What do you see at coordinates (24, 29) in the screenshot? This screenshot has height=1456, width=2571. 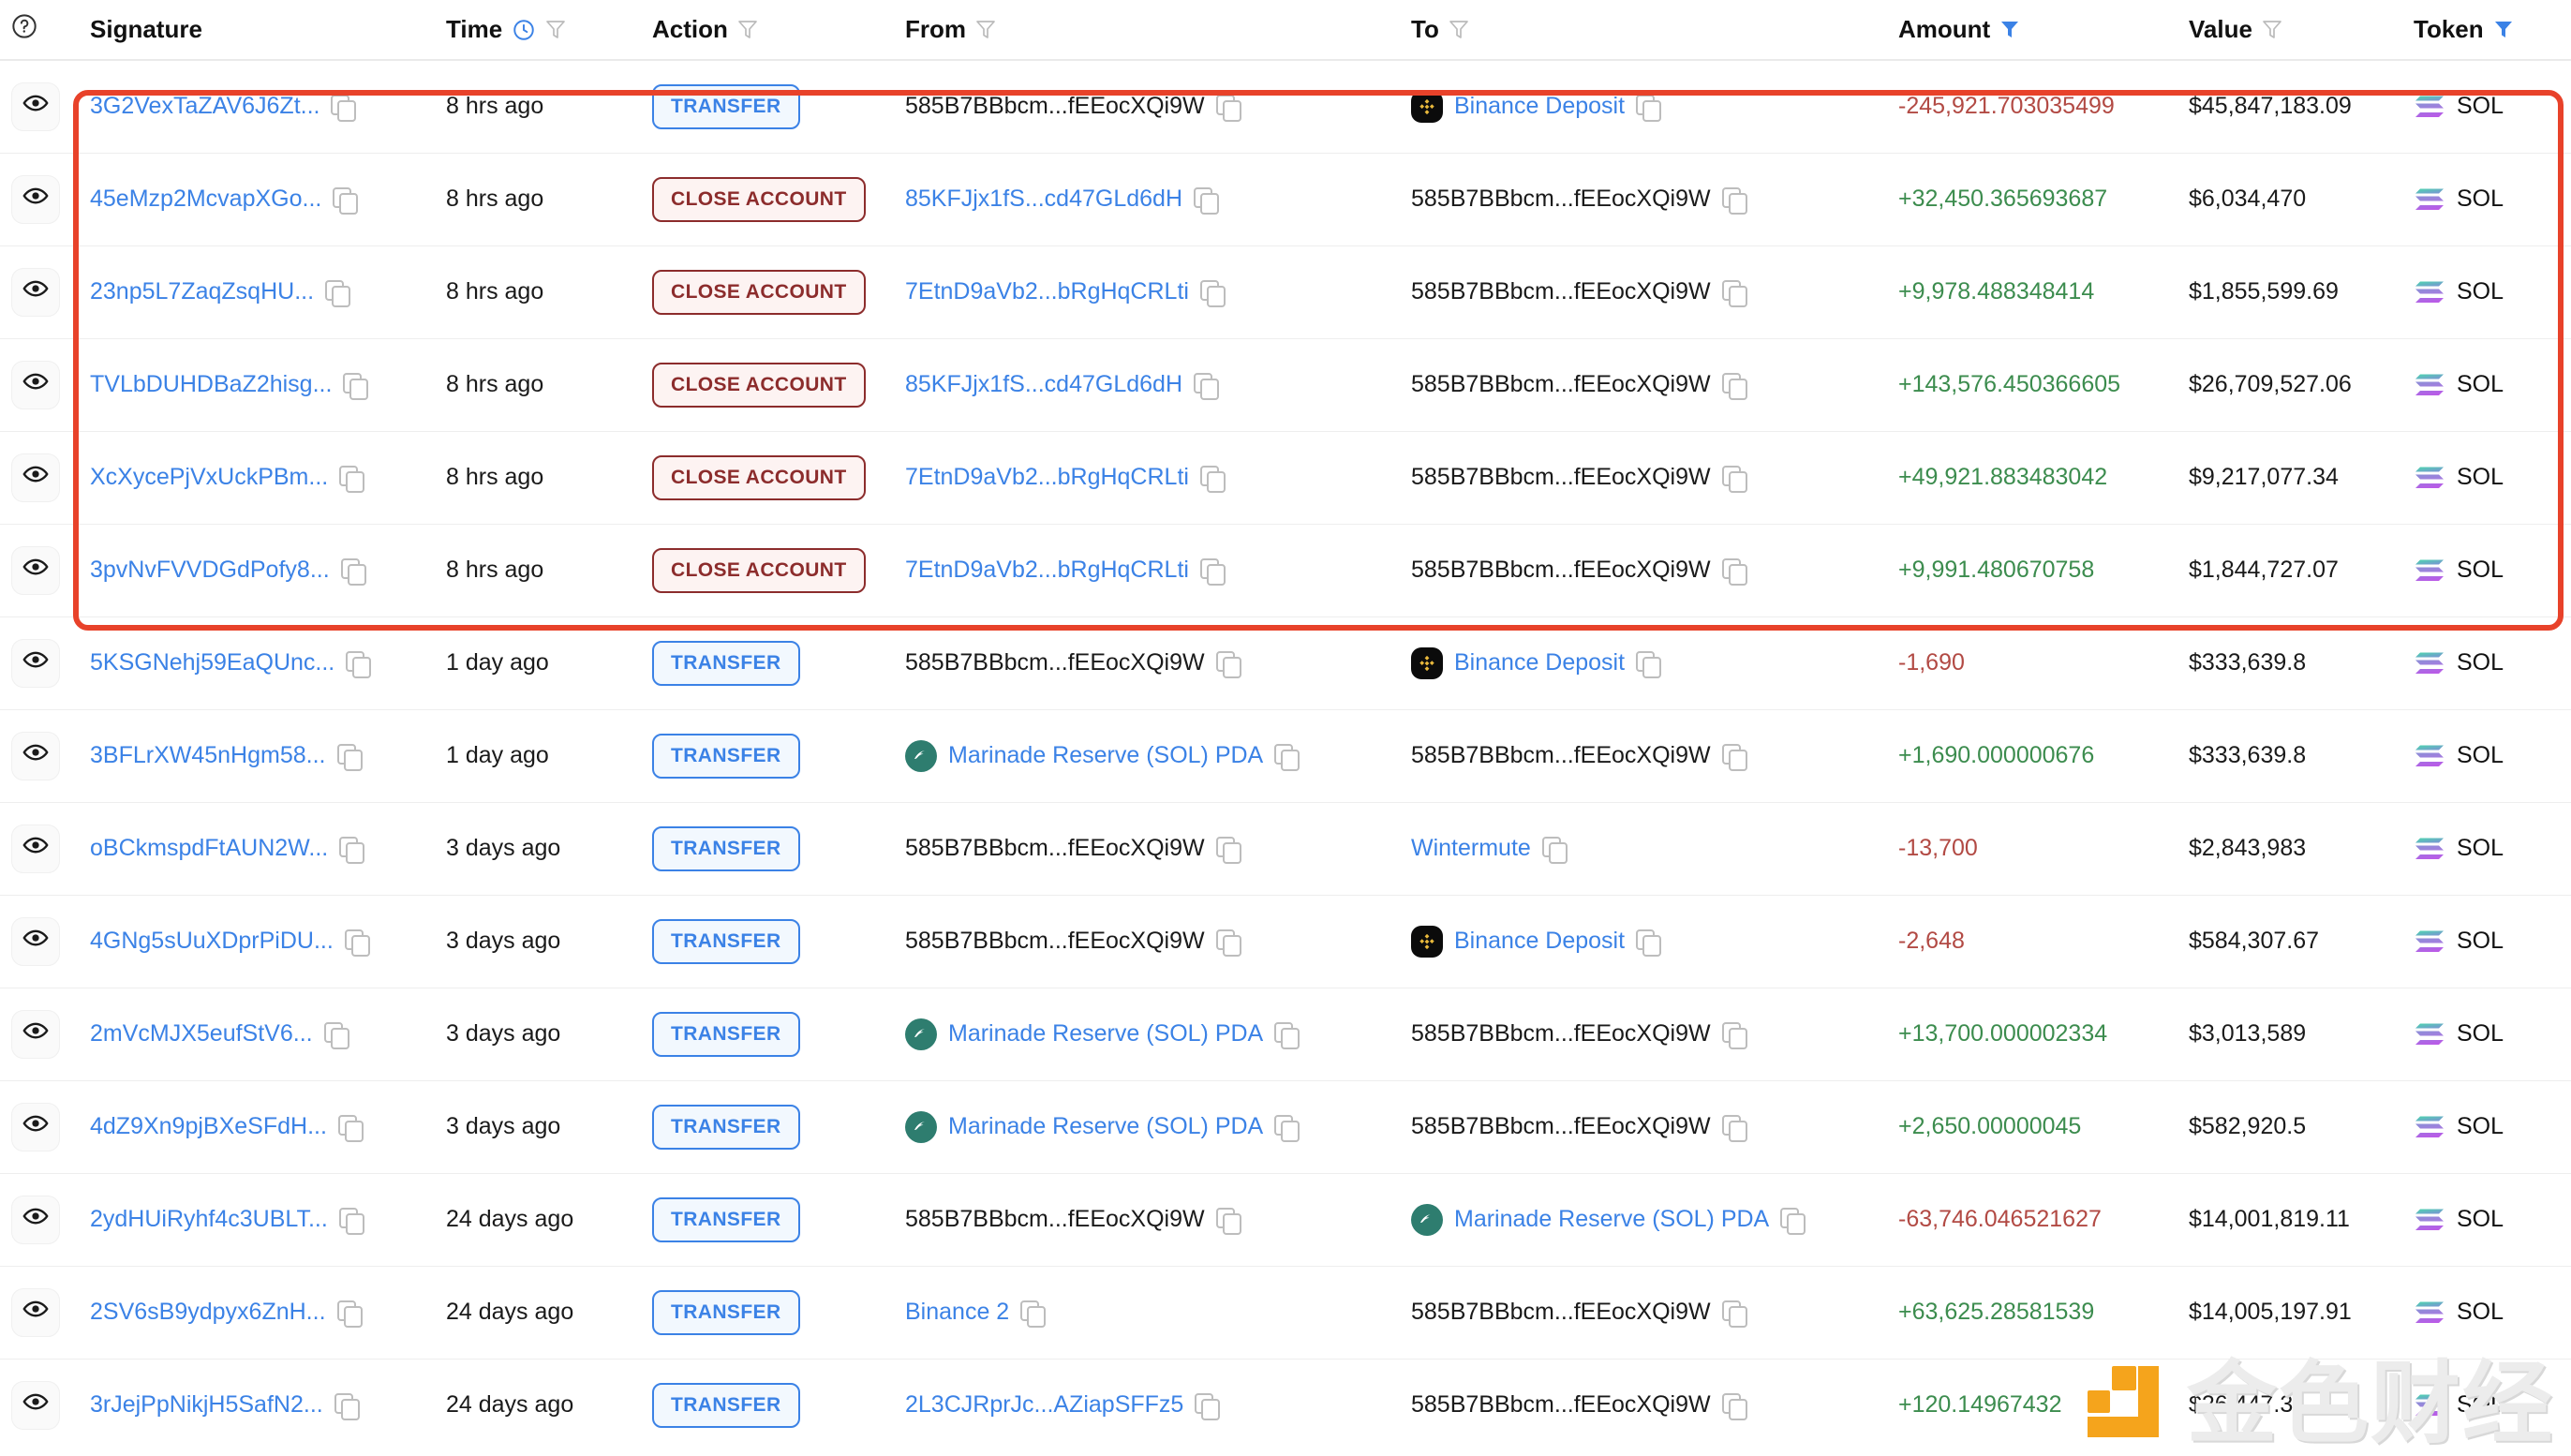 I see `help-icon` at bounding box center [24, 29].